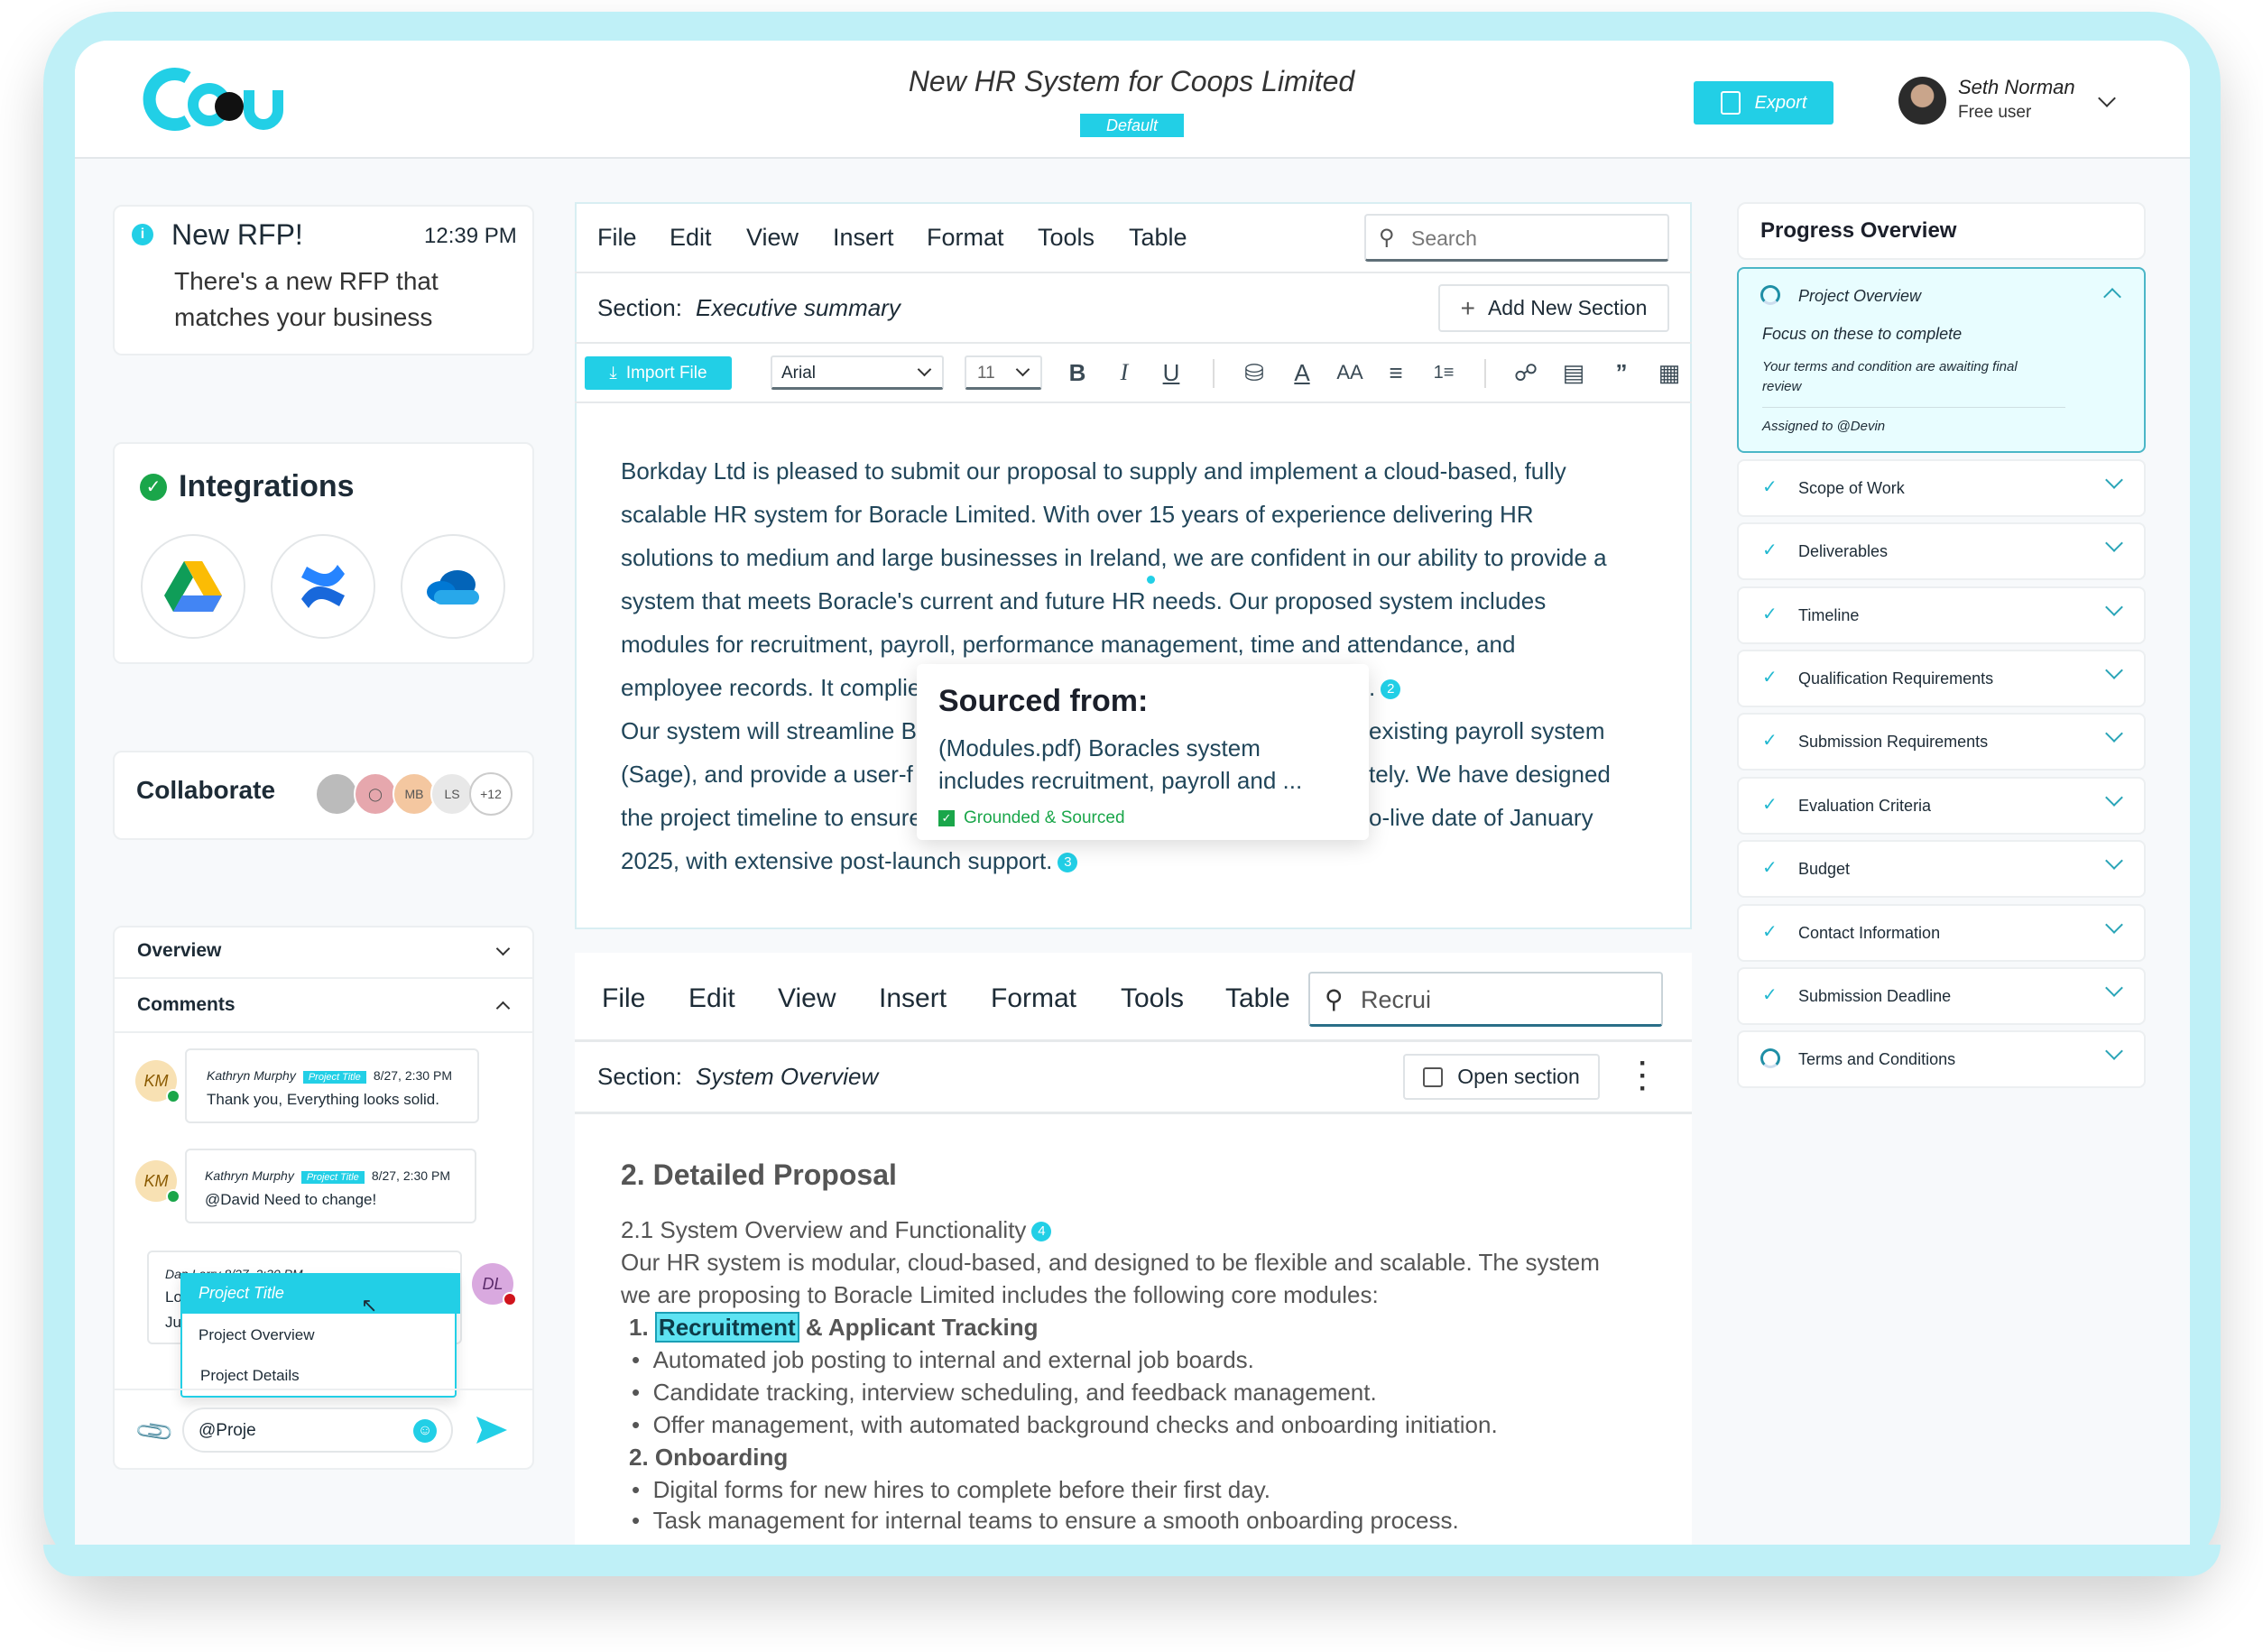  Describe the element at coordinates (1730, 103) in the screenshot. I see `export-icon` at that location.